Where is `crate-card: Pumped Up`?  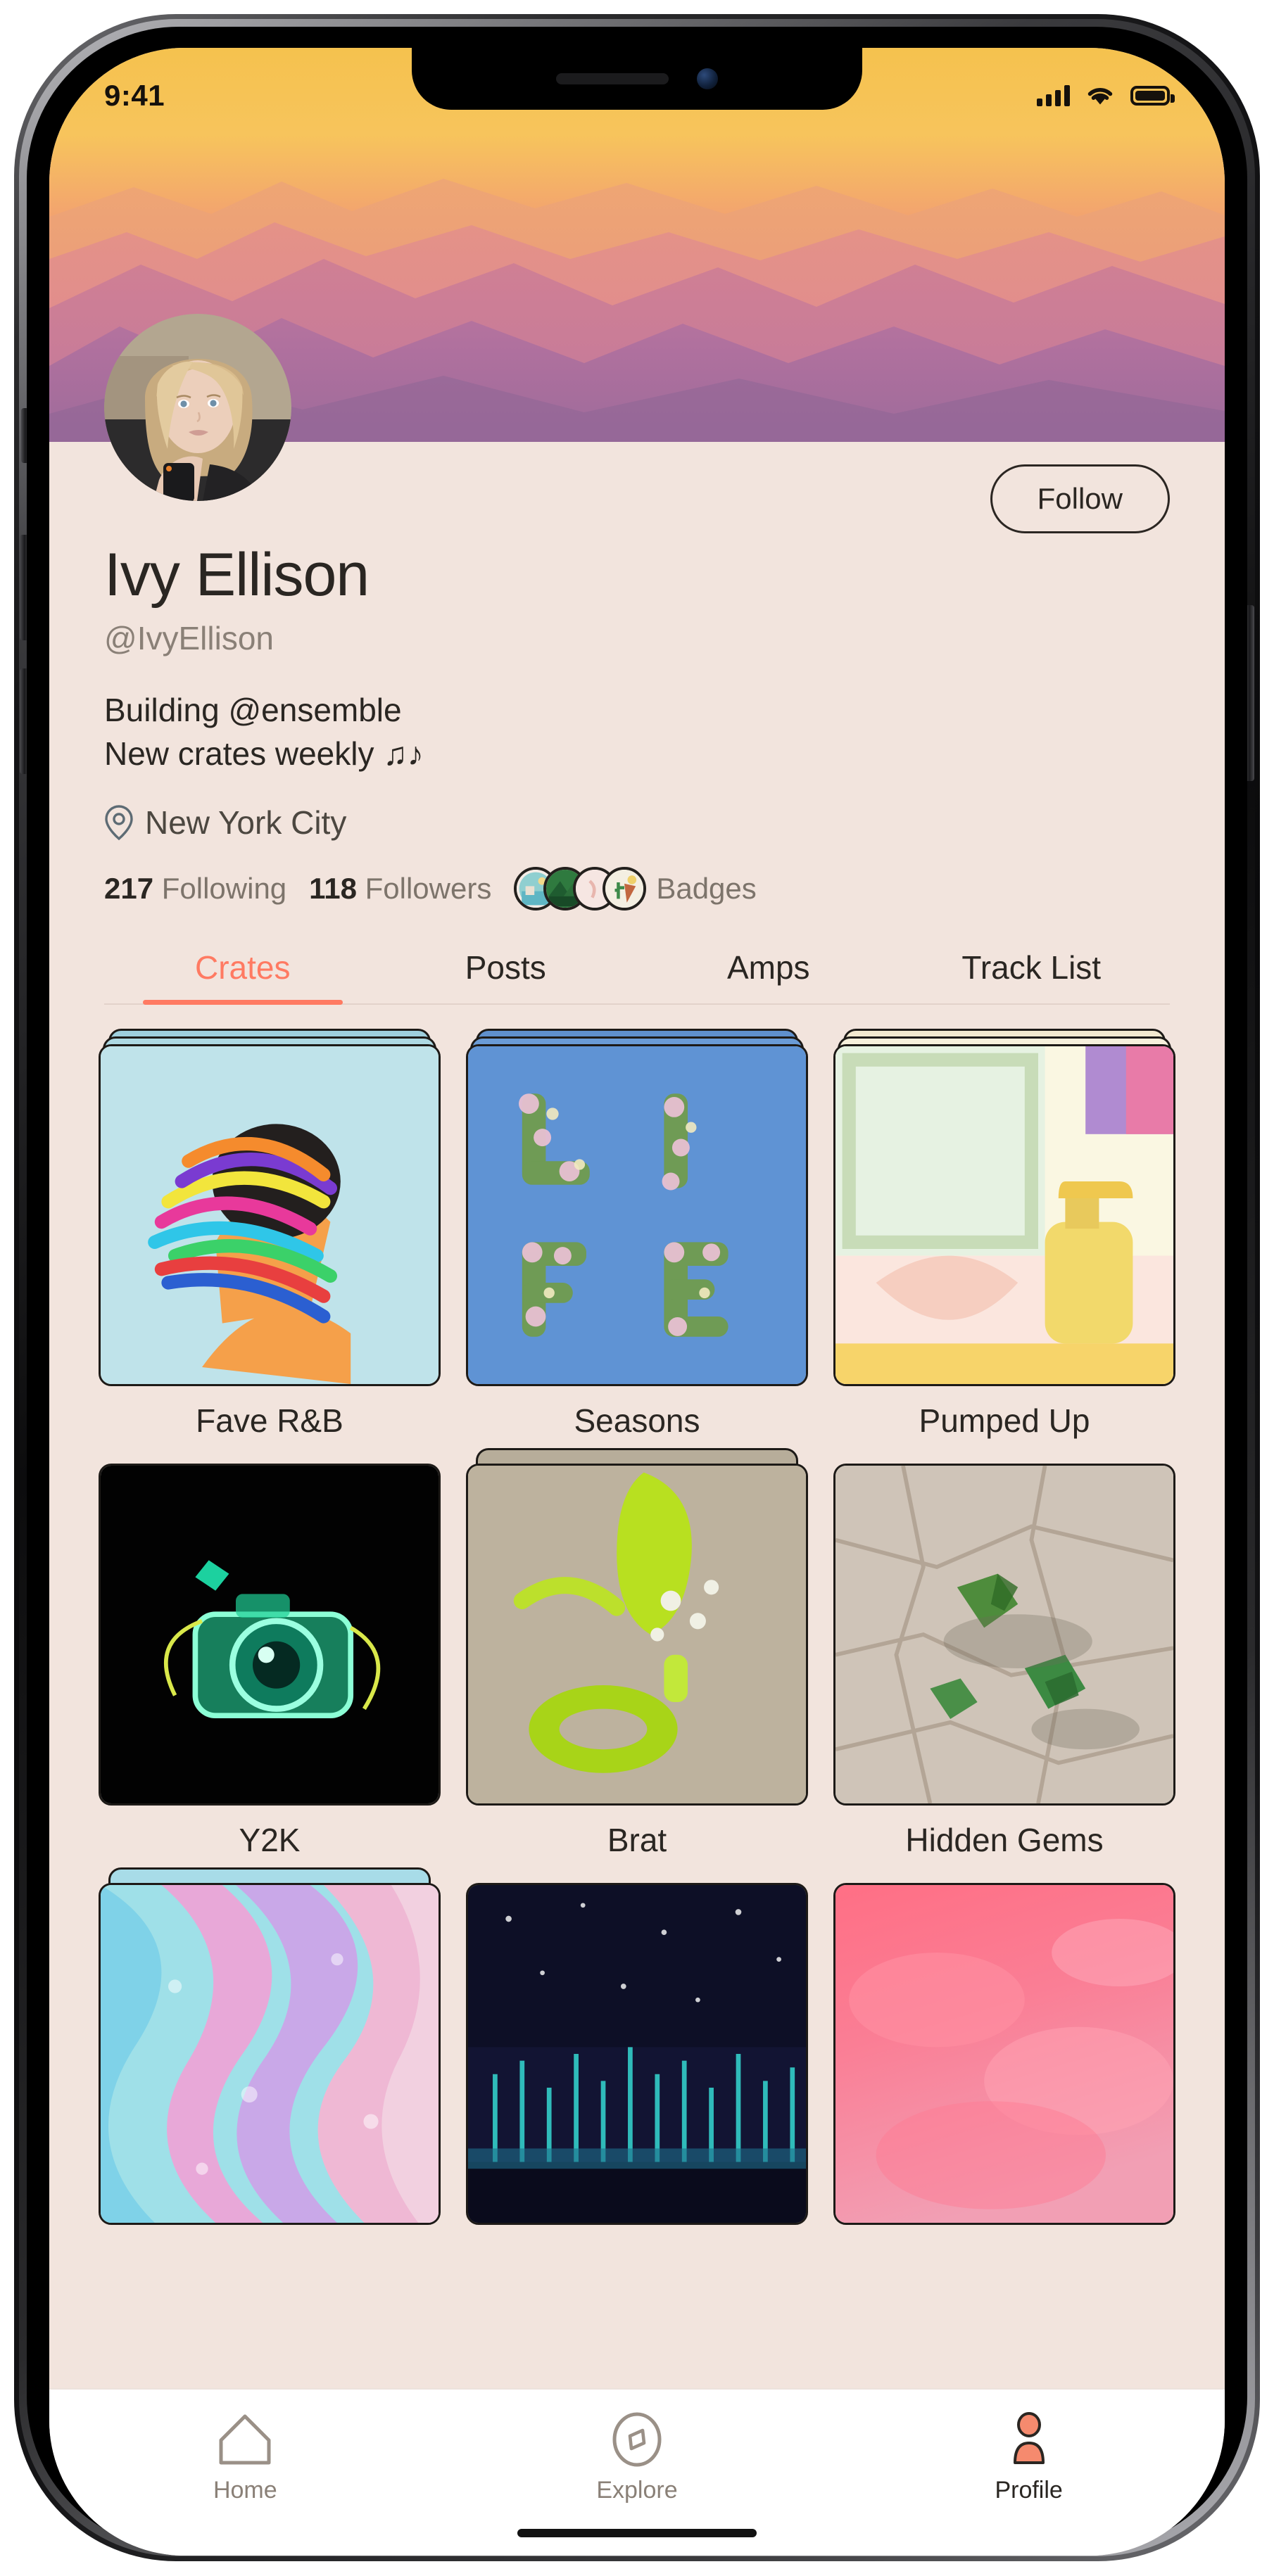
crate-card: Pumped Up is located at coordinates (1004, 1234).